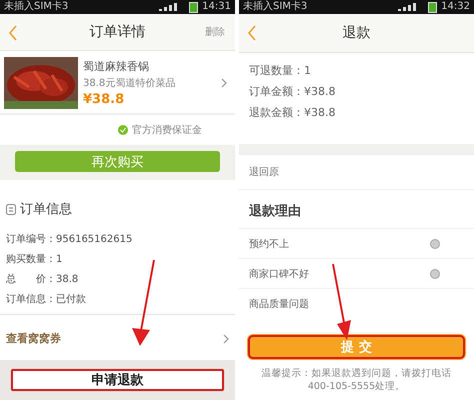 The height and width of the screenshot is (400, 474). What do you see at coordinates (356, 273) in the screenshot?
I see `reason-option: 商家口碑不好` at bounding box center [356, 273].